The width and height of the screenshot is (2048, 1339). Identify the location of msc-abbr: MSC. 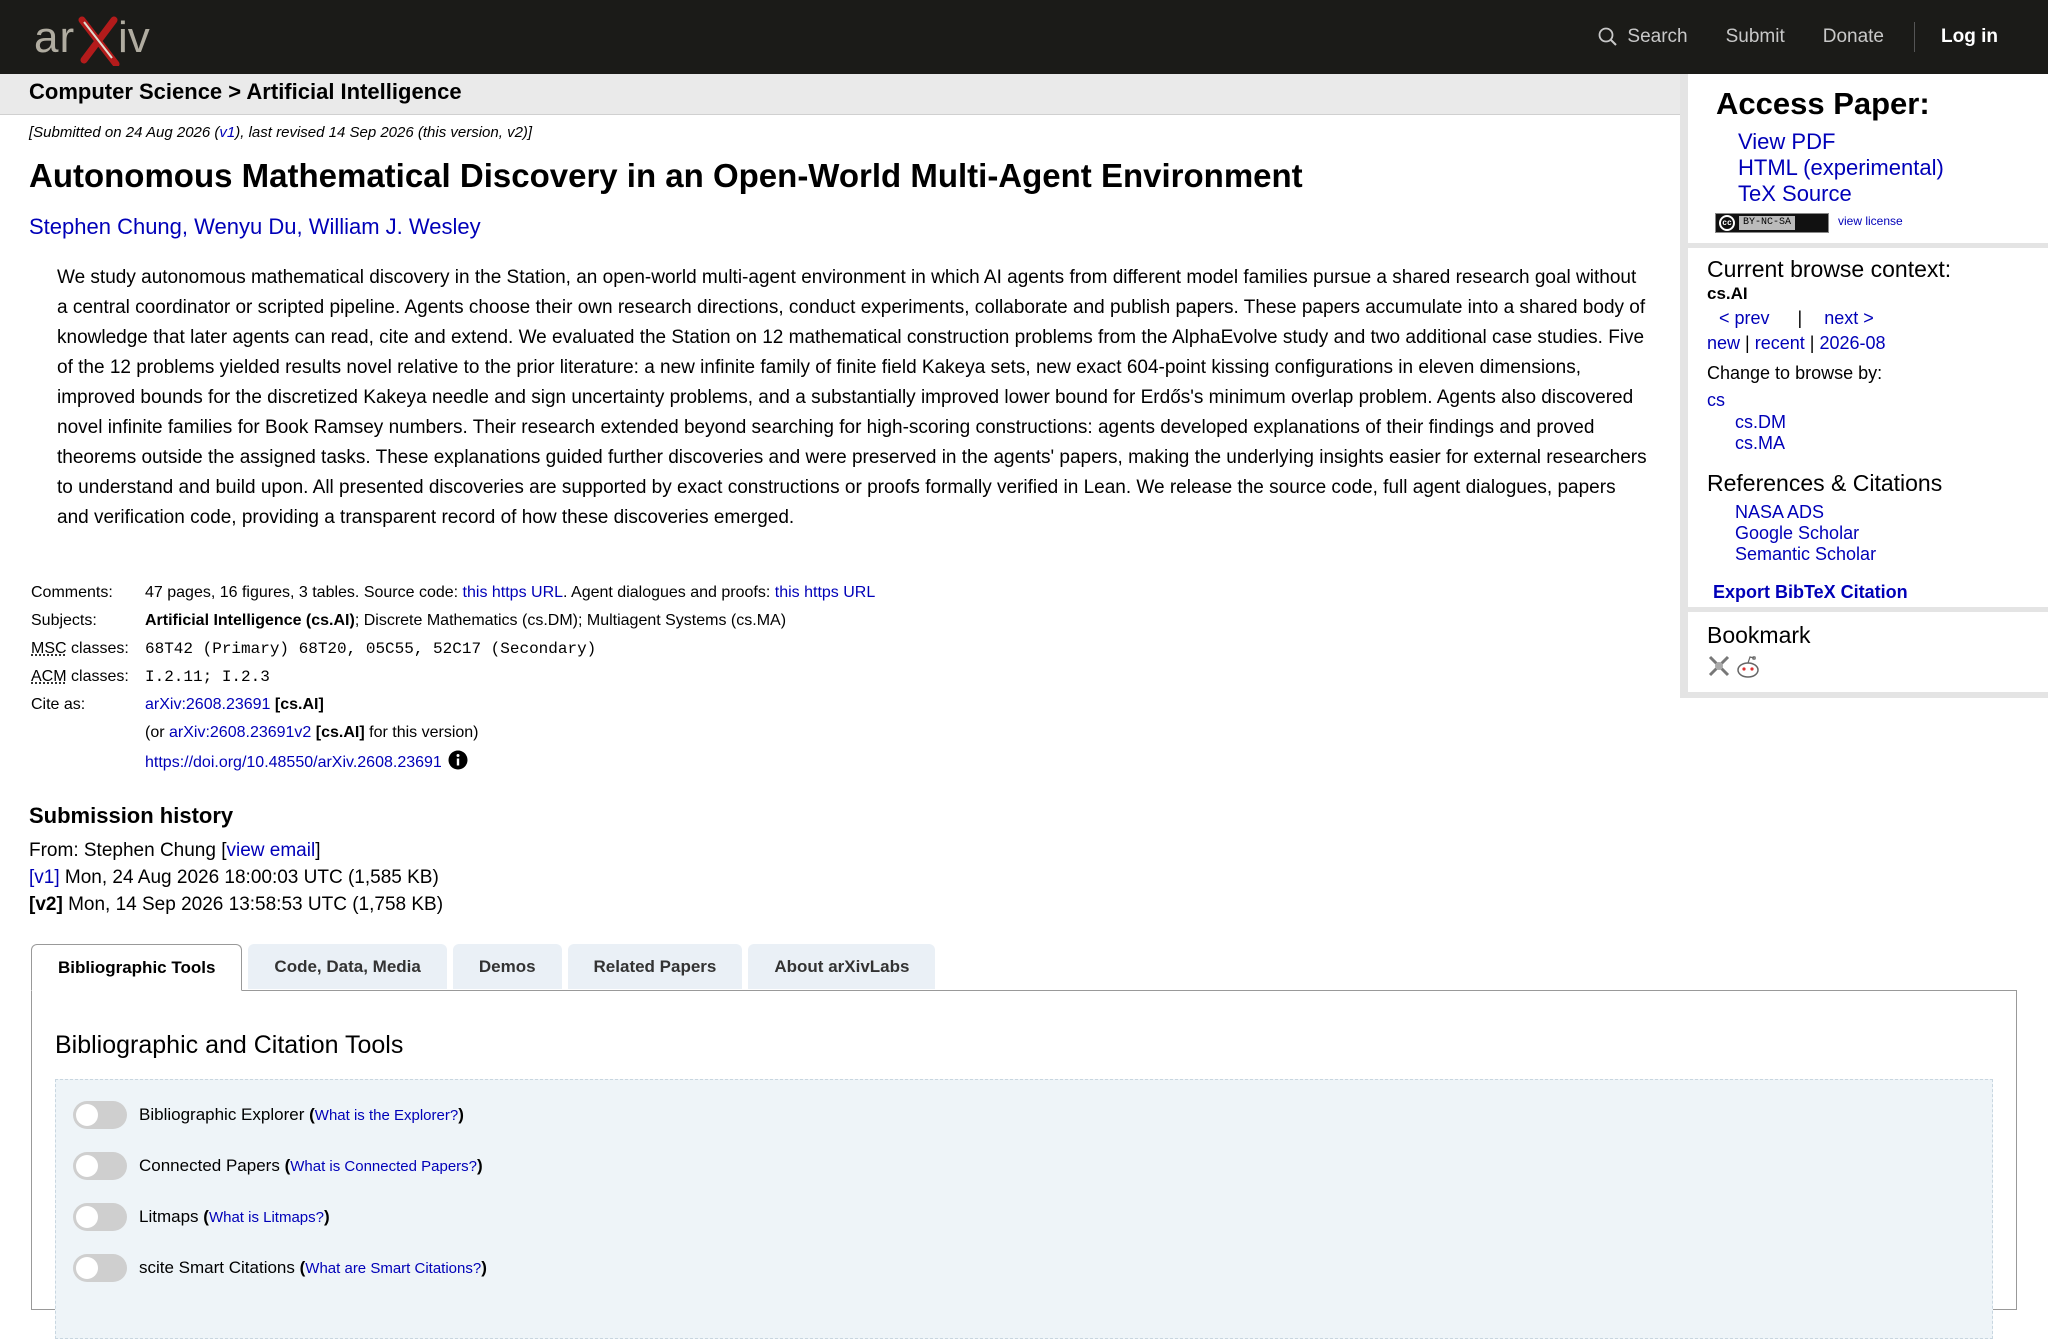
(49, 648).